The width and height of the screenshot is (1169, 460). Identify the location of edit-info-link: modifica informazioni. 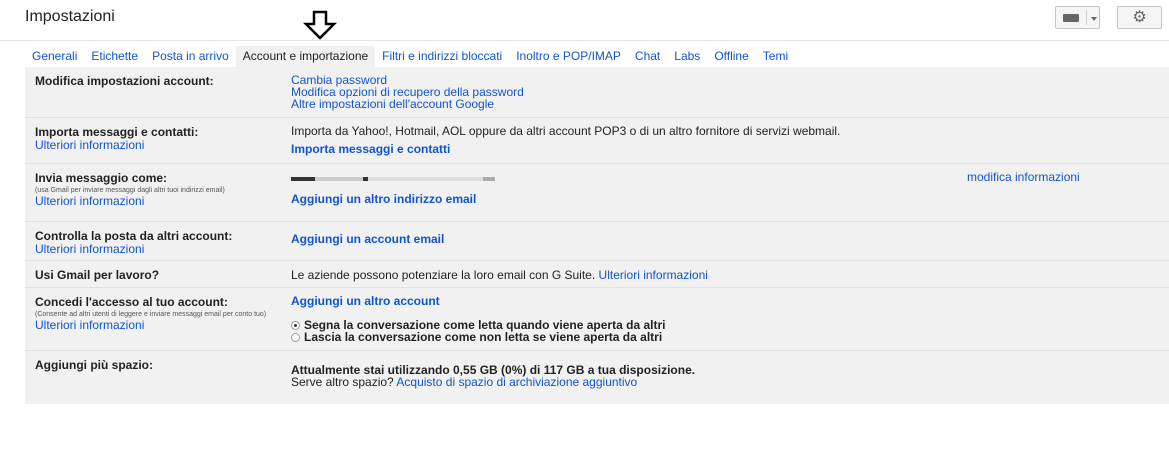
(1023, 177).